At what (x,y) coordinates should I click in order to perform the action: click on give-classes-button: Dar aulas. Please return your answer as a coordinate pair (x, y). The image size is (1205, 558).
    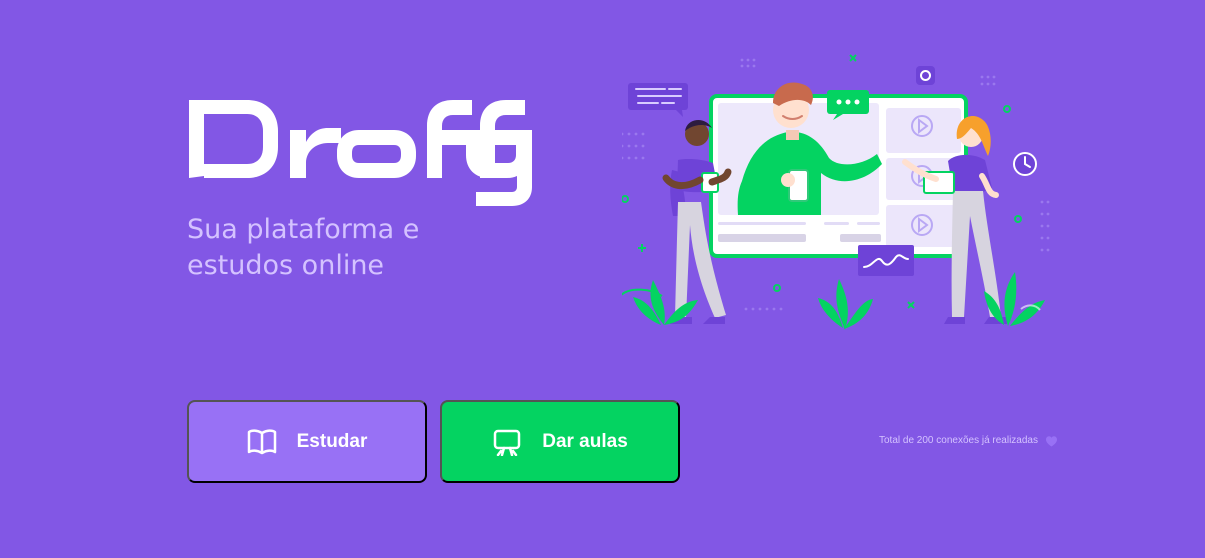
    Looking at the image, I should click on (560, 441).